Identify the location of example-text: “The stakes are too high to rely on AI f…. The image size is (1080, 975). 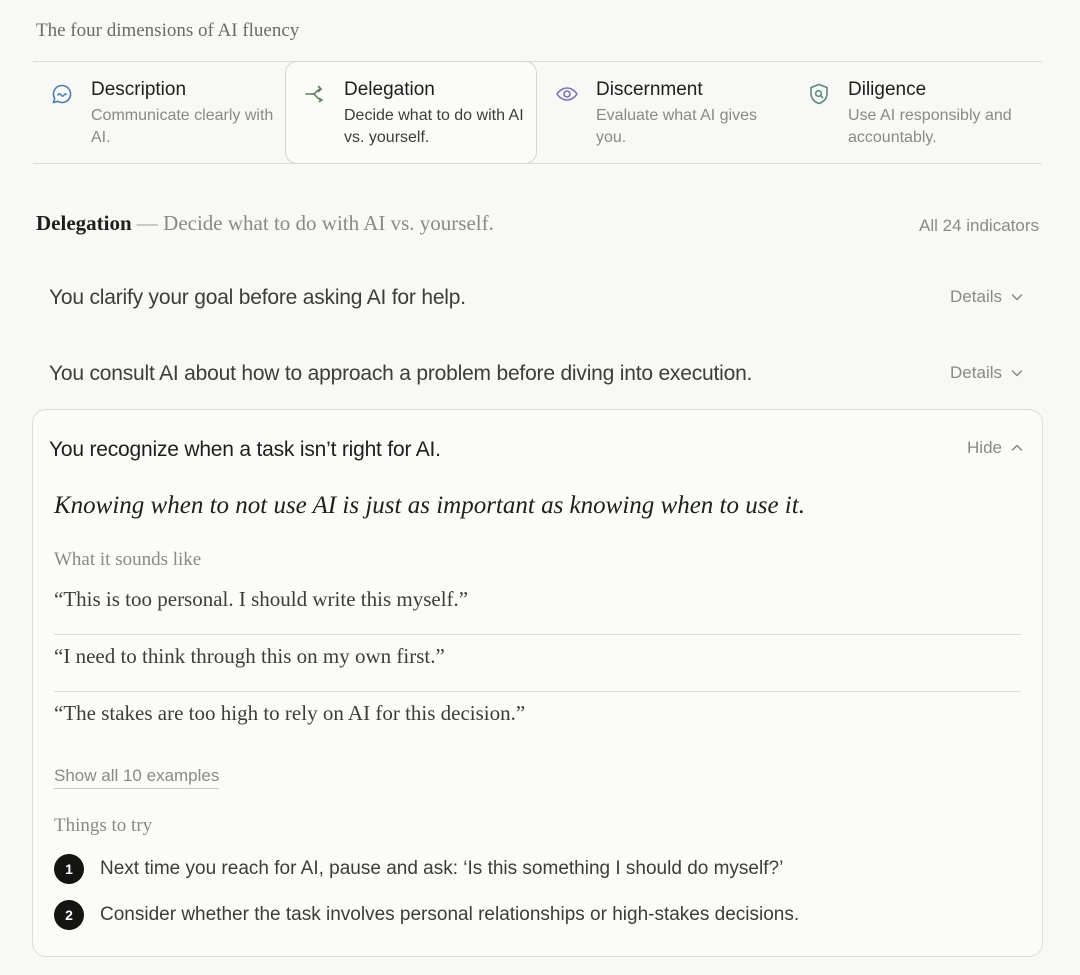
(290, 713).